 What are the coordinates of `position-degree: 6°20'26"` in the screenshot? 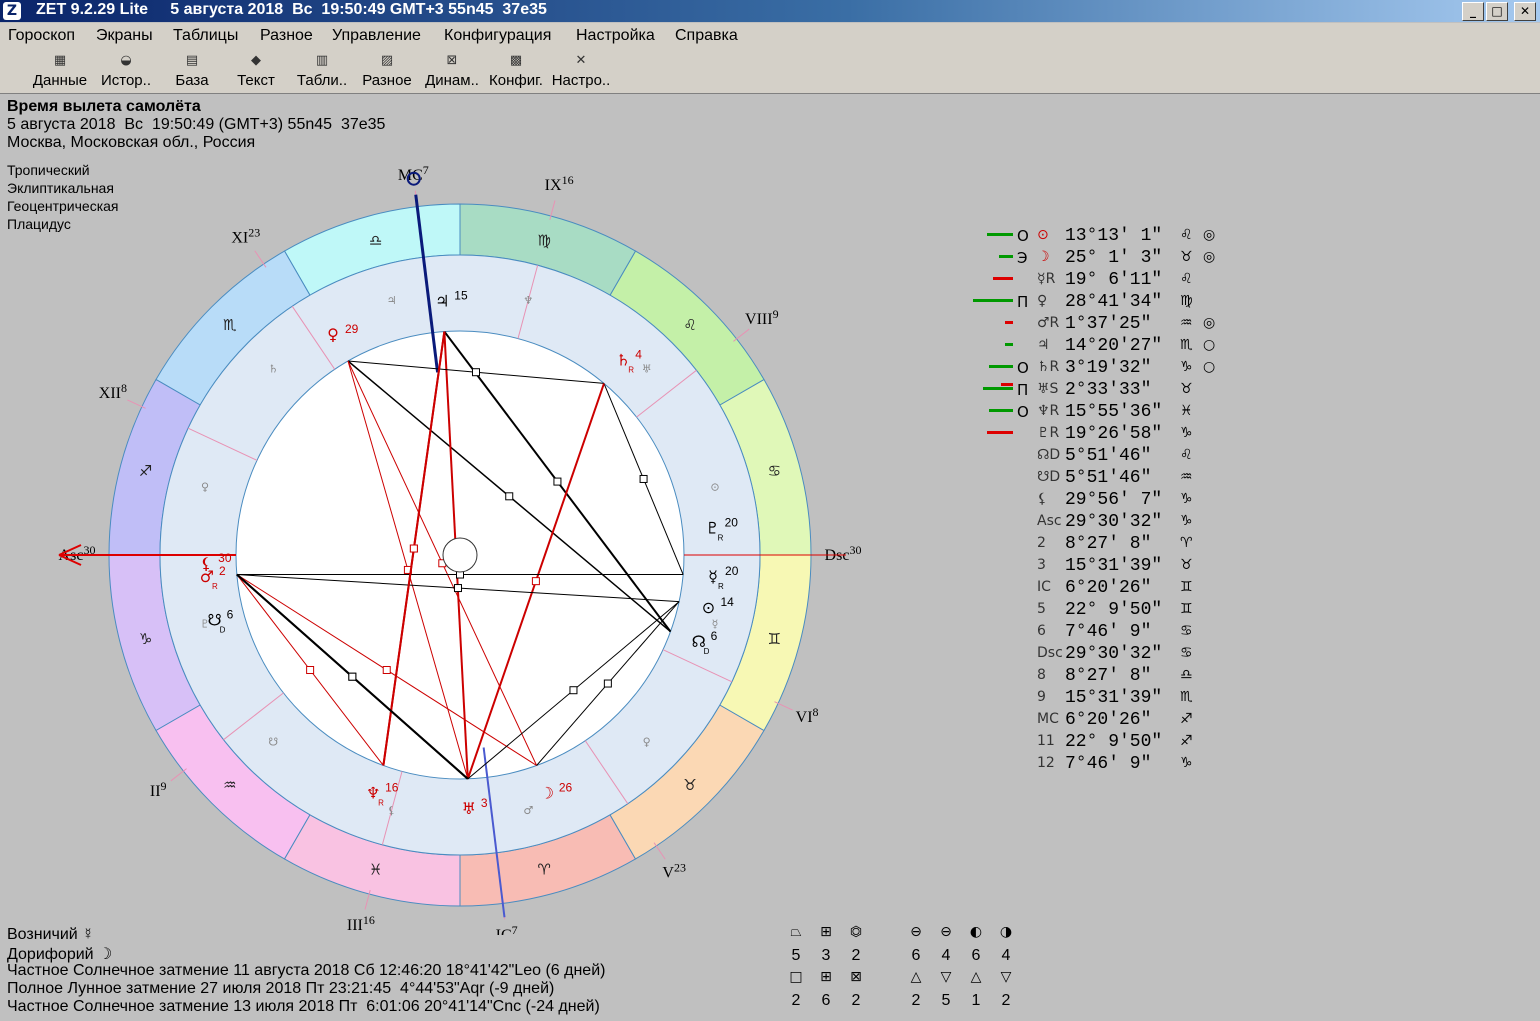 It's located at (1108, 720).